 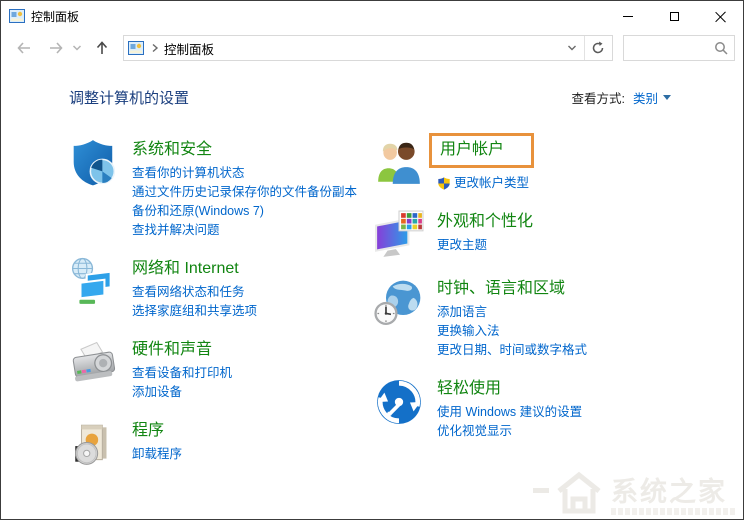 I want to click on category-title-network-internet: 网络和 Internet, so click(x=185, y=268).